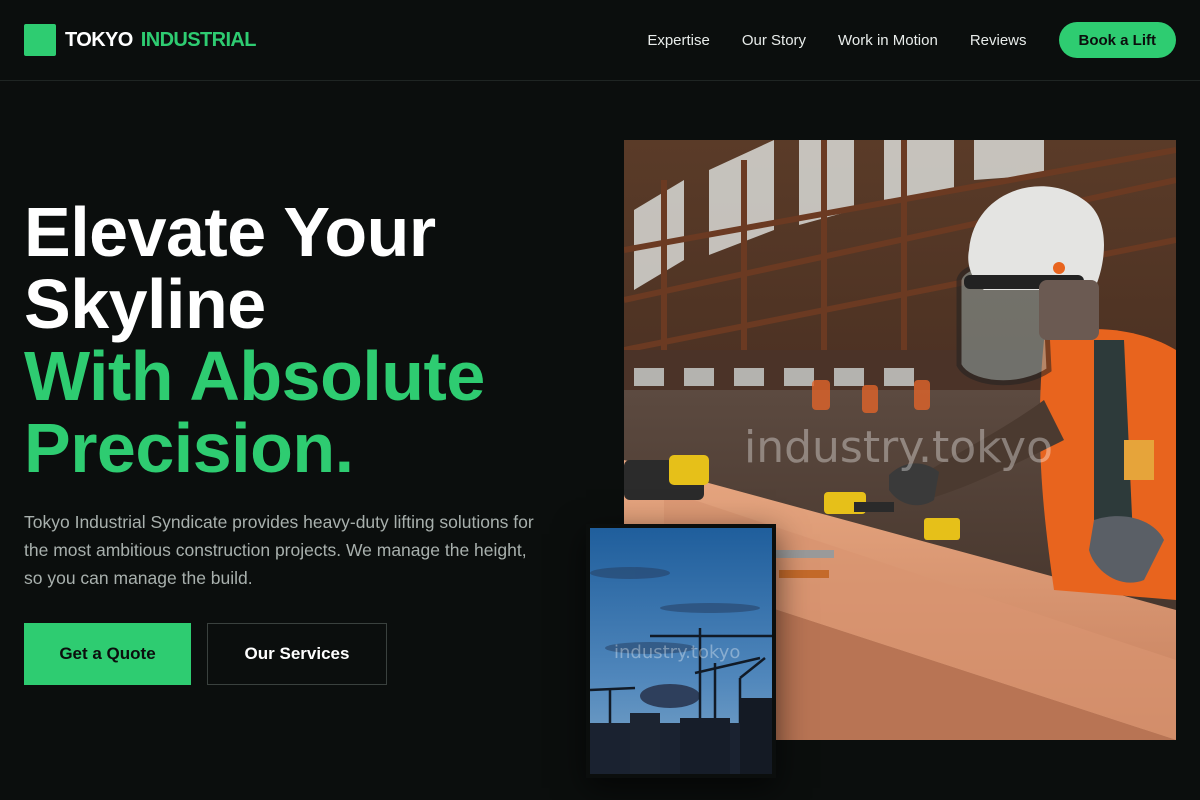  What do you see at coordinates (297, 654) in the screenshot?
I see `our-services-button: Our Services` at bounding box center [297, 654].